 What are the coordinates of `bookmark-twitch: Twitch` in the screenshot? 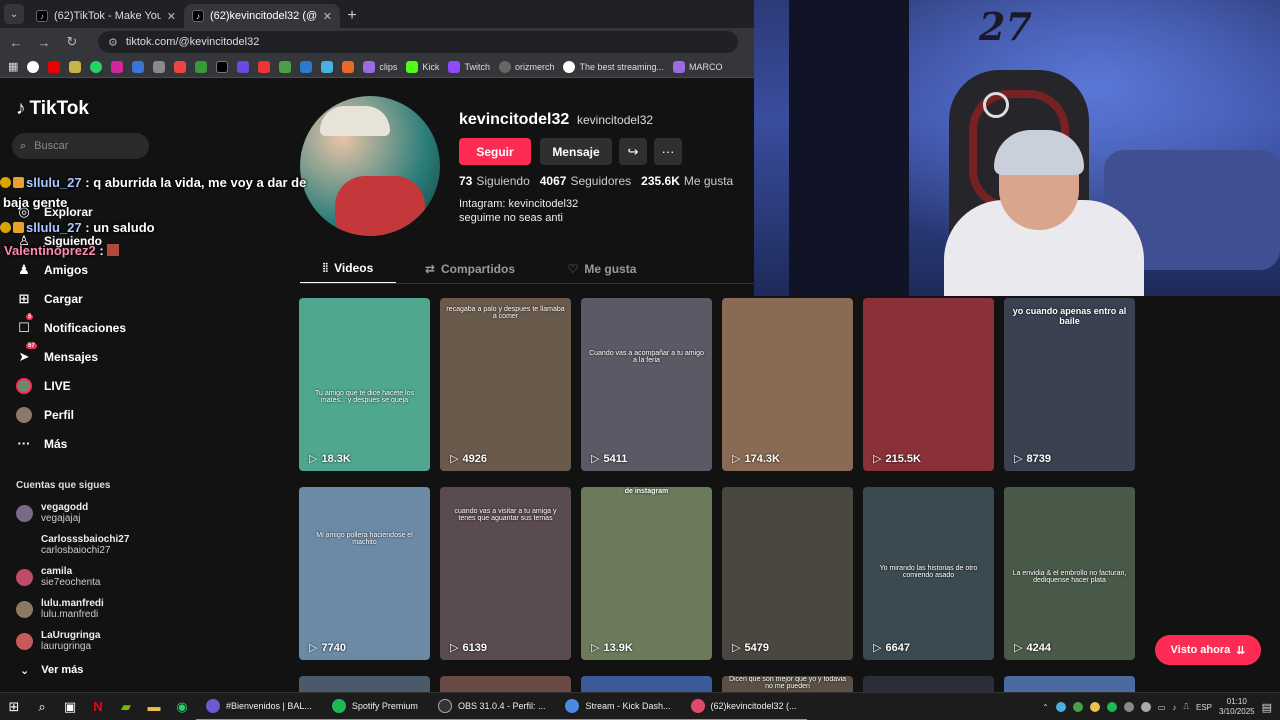 It's located at (469, 66).